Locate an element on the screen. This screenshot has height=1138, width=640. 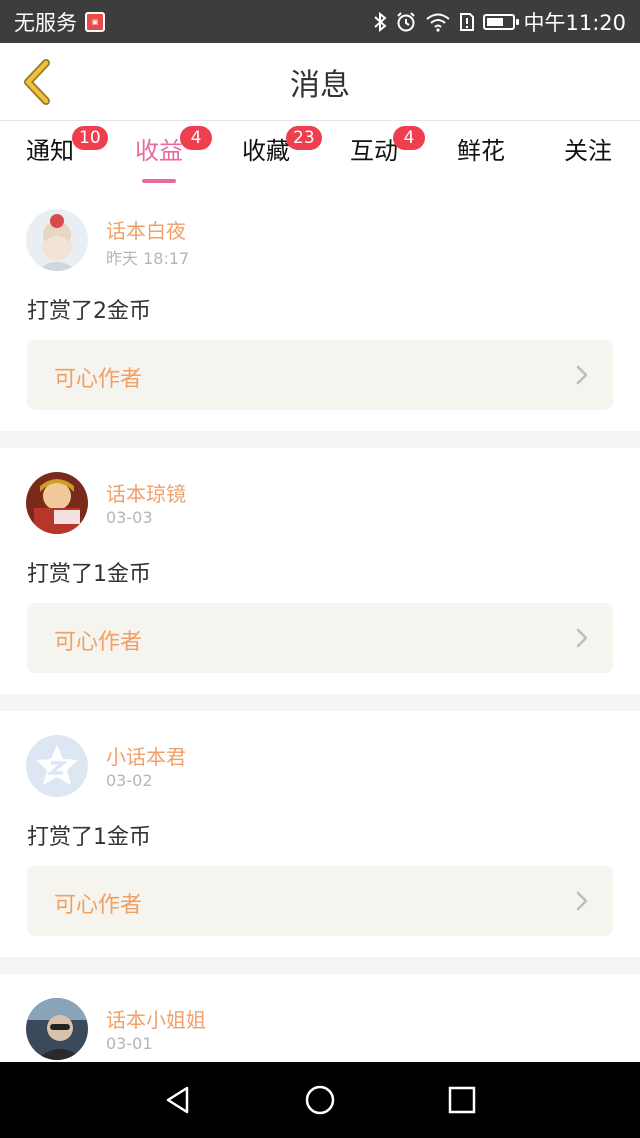
timestamp: 03-03 is located at coordinates (129, 517).